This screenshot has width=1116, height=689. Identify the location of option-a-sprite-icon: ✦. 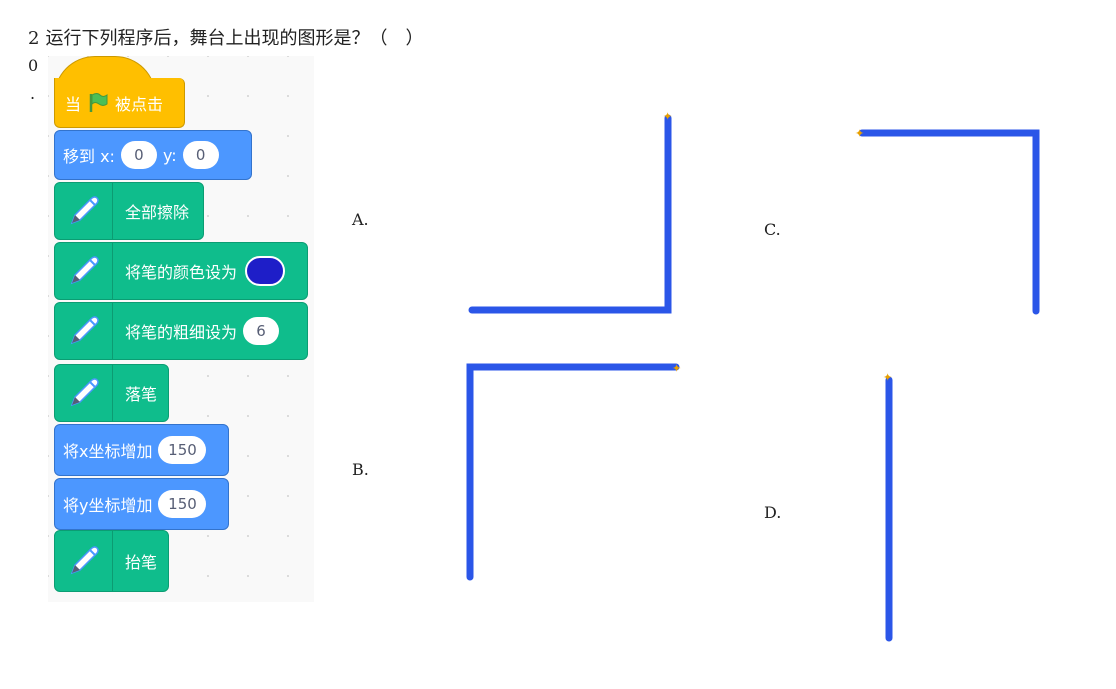
(667, 116).